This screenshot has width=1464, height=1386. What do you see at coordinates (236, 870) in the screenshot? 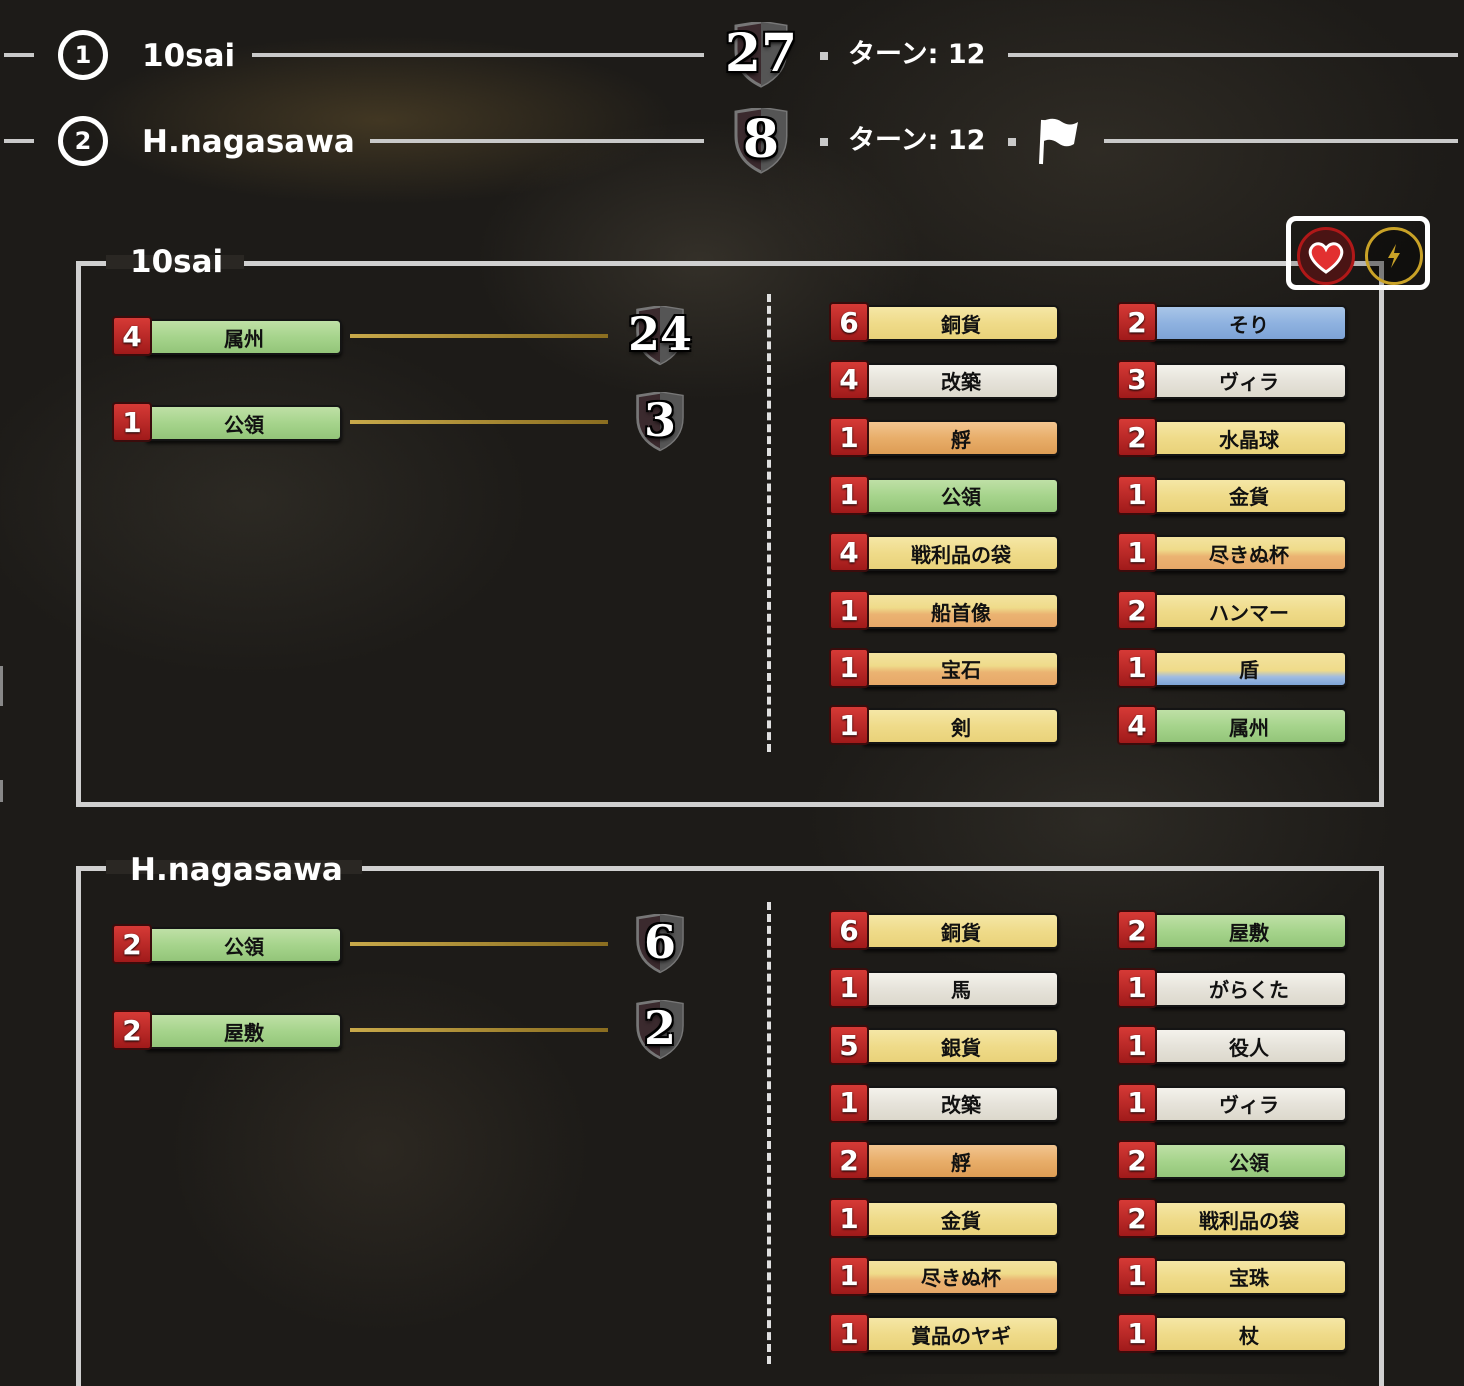
I see `panel-title: H.nagasawa` at bounding box center [236, 870].